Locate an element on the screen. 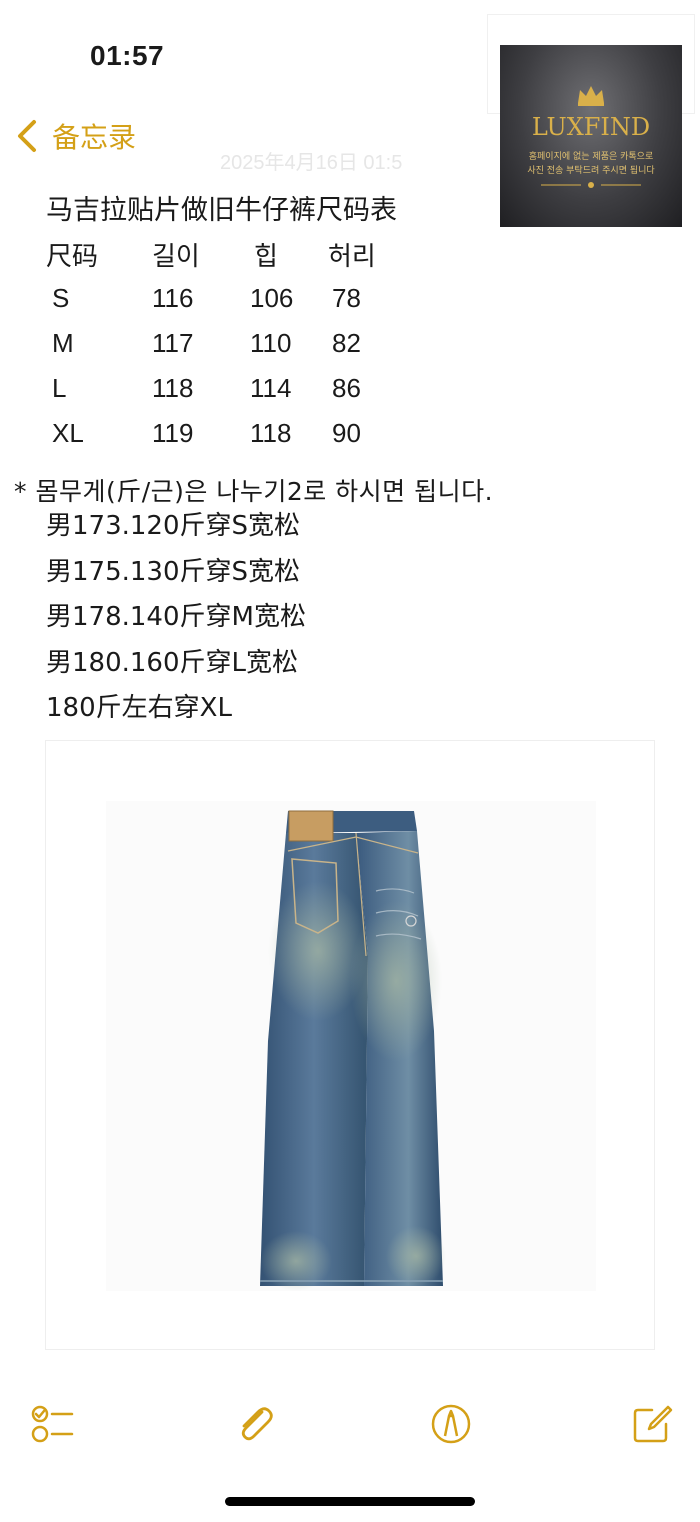 The width and height of the screenshot is (700, 1522). table-row: L 118 114 86 is located at coordinates (246, 389).